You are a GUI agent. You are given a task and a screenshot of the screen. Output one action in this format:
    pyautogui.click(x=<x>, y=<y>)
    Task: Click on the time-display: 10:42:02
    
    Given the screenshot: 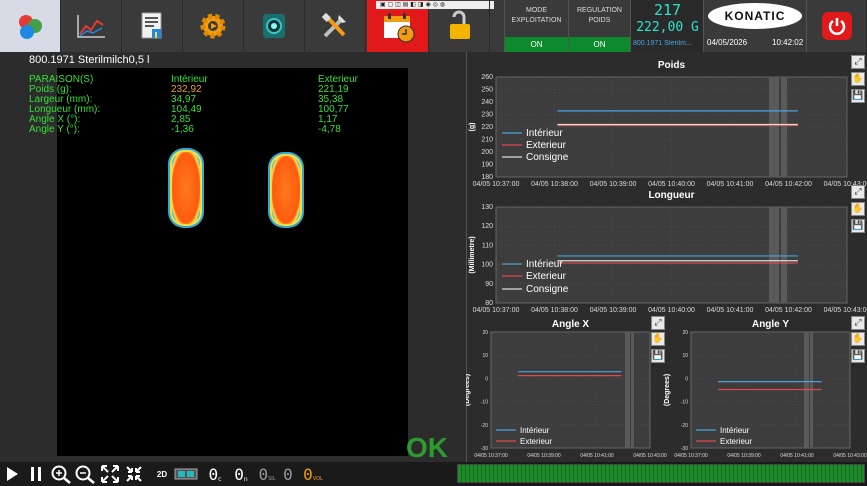 What is the action you would take?
    pyautogui.click(x=788, y=42)
    